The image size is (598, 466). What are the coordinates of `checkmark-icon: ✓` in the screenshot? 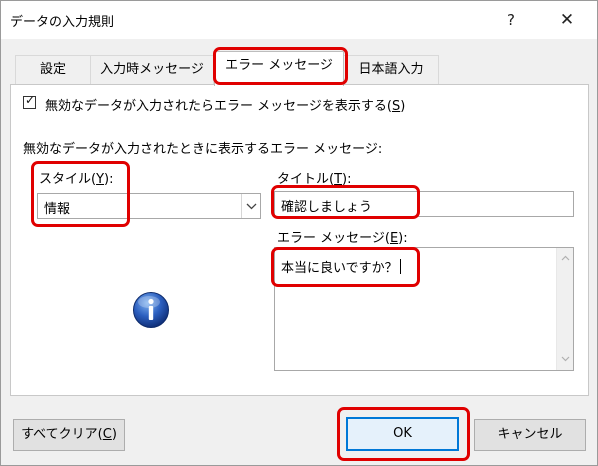 It's located at (30, 100).